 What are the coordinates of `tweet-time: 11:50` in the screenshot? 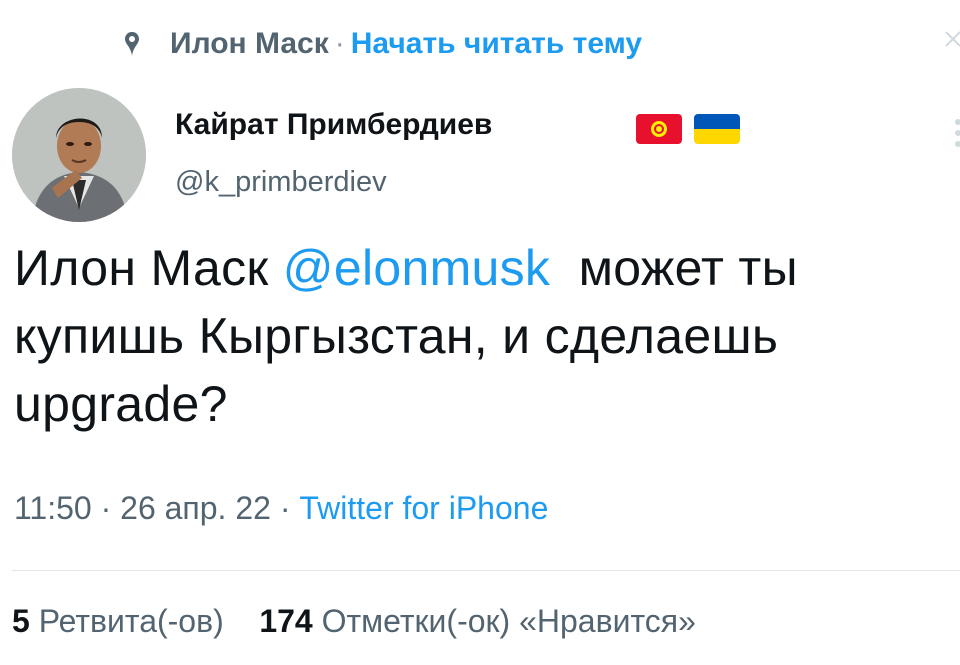 It's located at (53, 508).